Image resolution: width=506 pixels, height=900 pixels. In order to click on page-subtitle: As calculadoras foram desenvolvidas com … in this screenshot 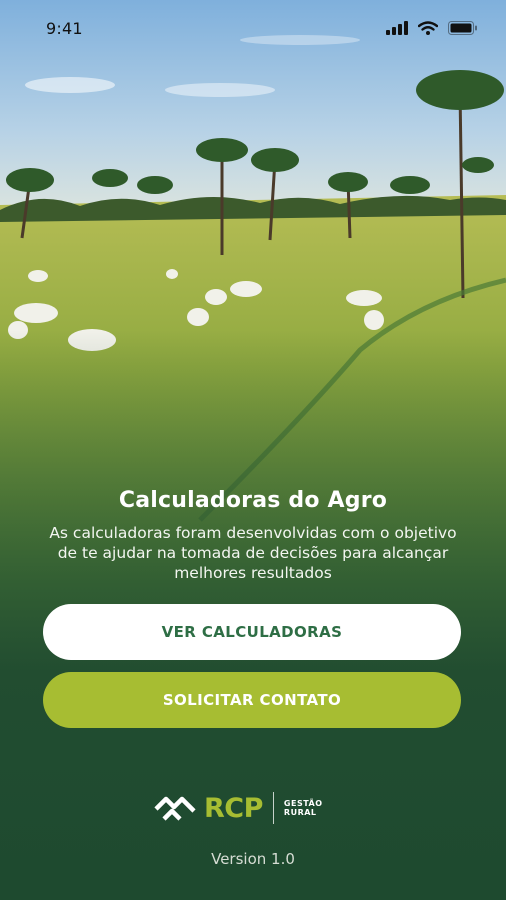, I will do `click(253, 553)`.